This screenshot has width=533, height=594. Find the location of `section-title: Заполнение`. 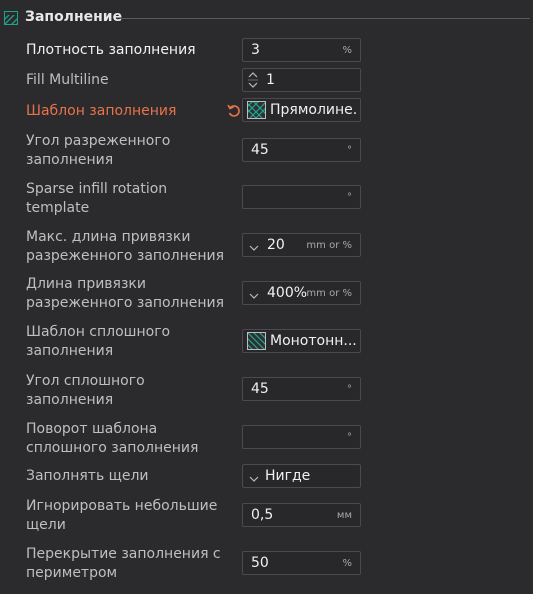

section-title: Заполнение is located at coordinates (74, 17).